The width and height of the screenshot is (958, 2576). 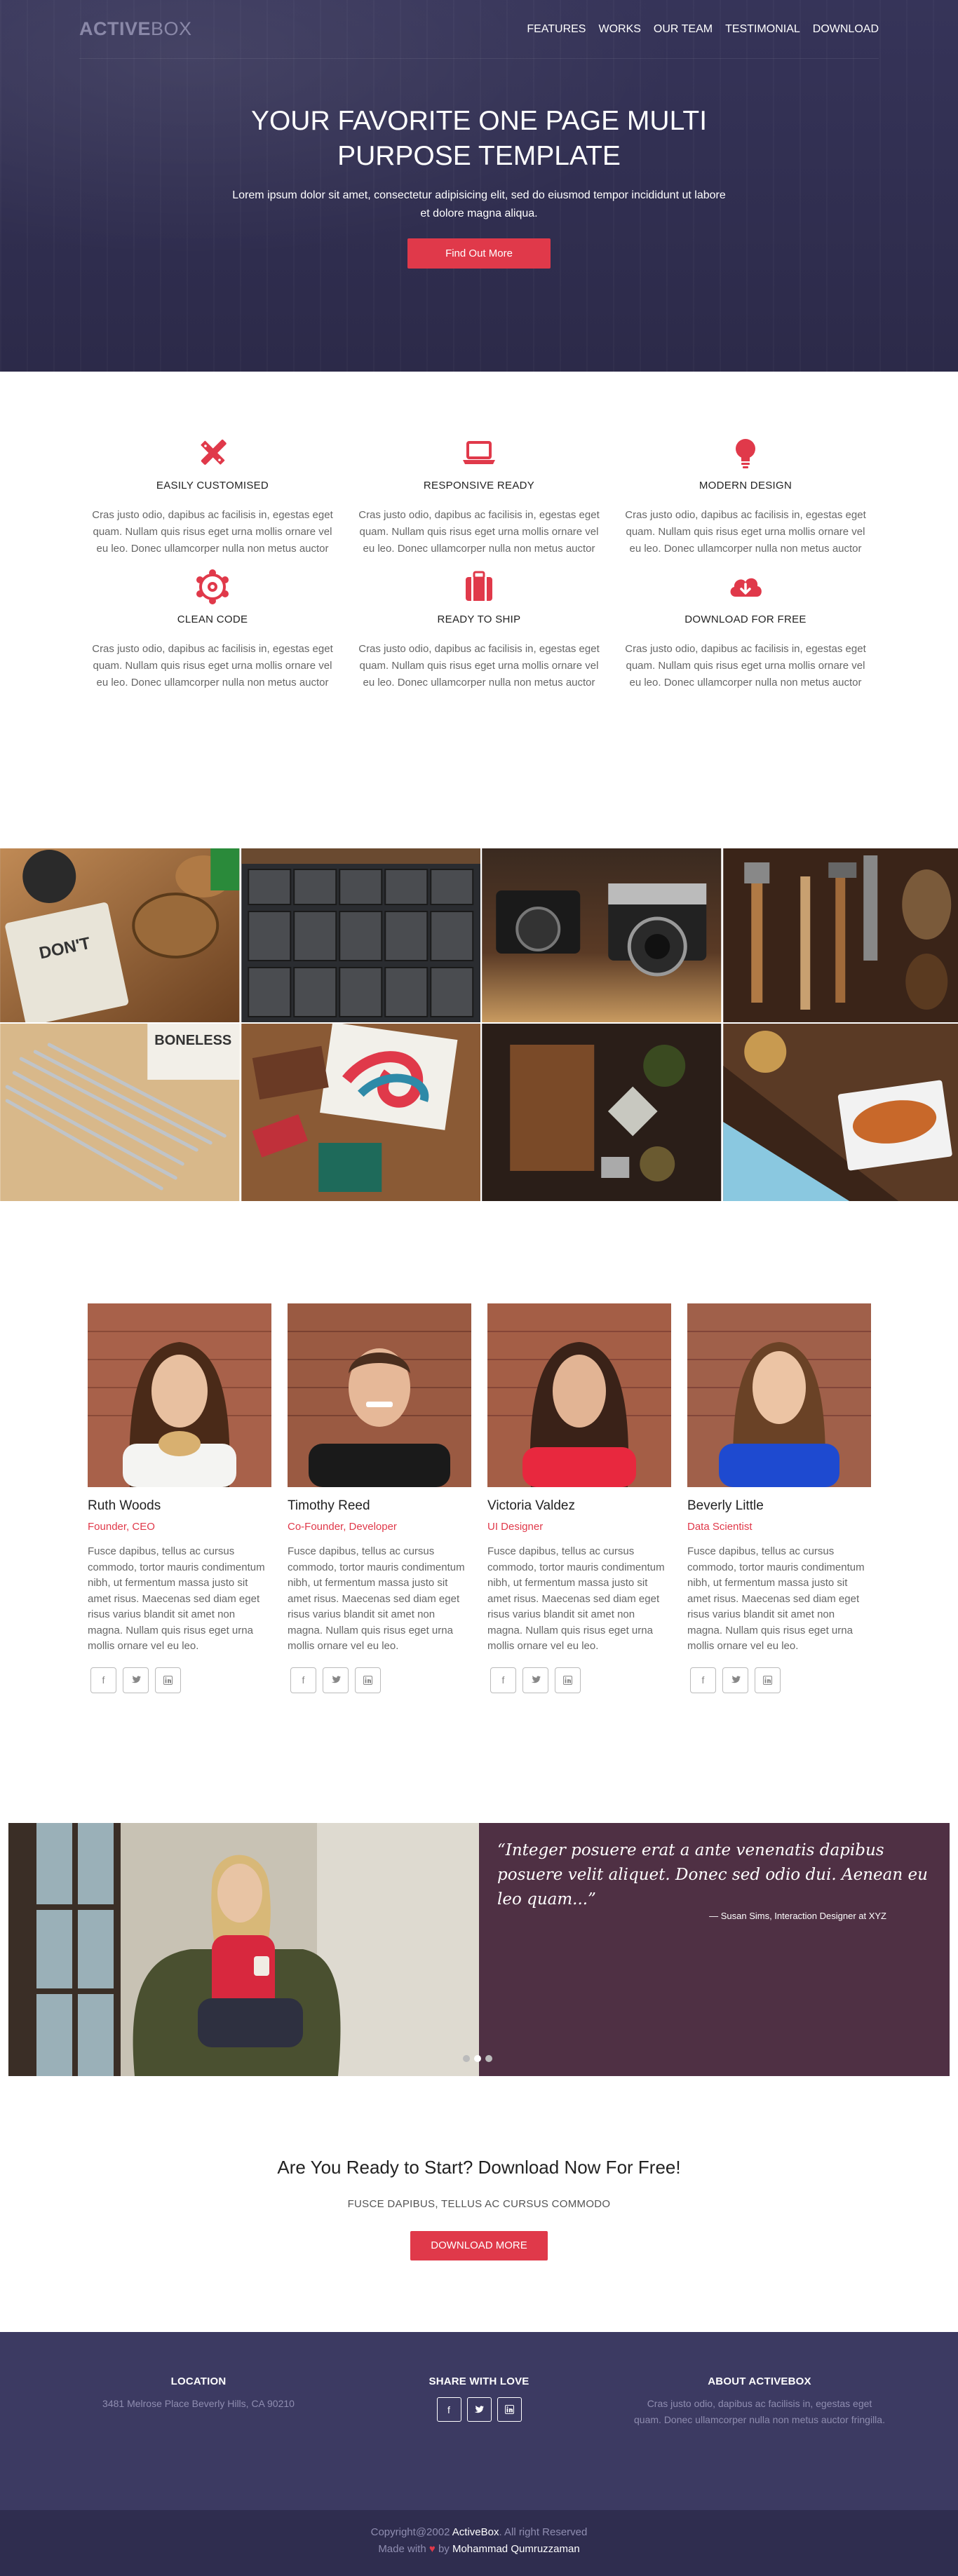 I want to click on nav-item-features: FEATURES, so click(x=556, y=29).